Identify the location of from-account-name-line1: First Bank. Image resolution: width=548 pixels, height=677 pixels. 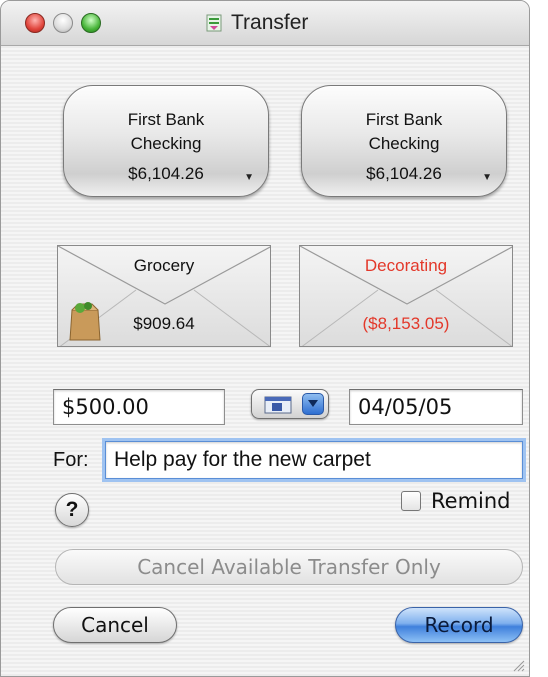
(166, 119).